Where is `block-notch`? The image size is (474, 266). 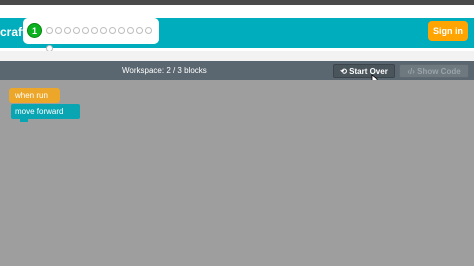
block-notch is located at coordinates (24, 120).